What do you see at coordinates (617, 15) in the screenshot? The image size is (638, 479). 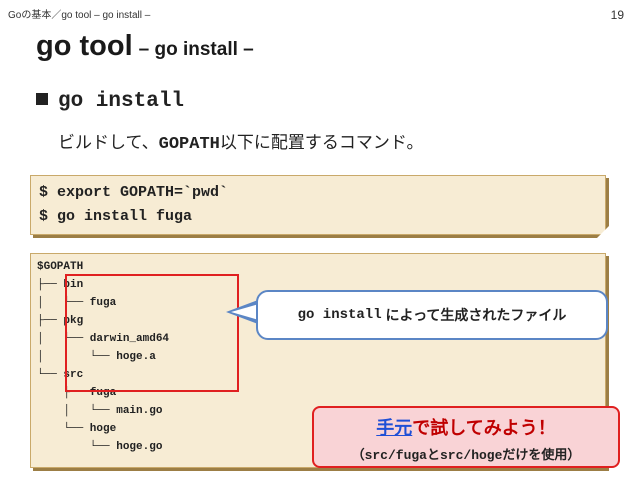 I see `page-number: 19` at bounding box center [617, 15].